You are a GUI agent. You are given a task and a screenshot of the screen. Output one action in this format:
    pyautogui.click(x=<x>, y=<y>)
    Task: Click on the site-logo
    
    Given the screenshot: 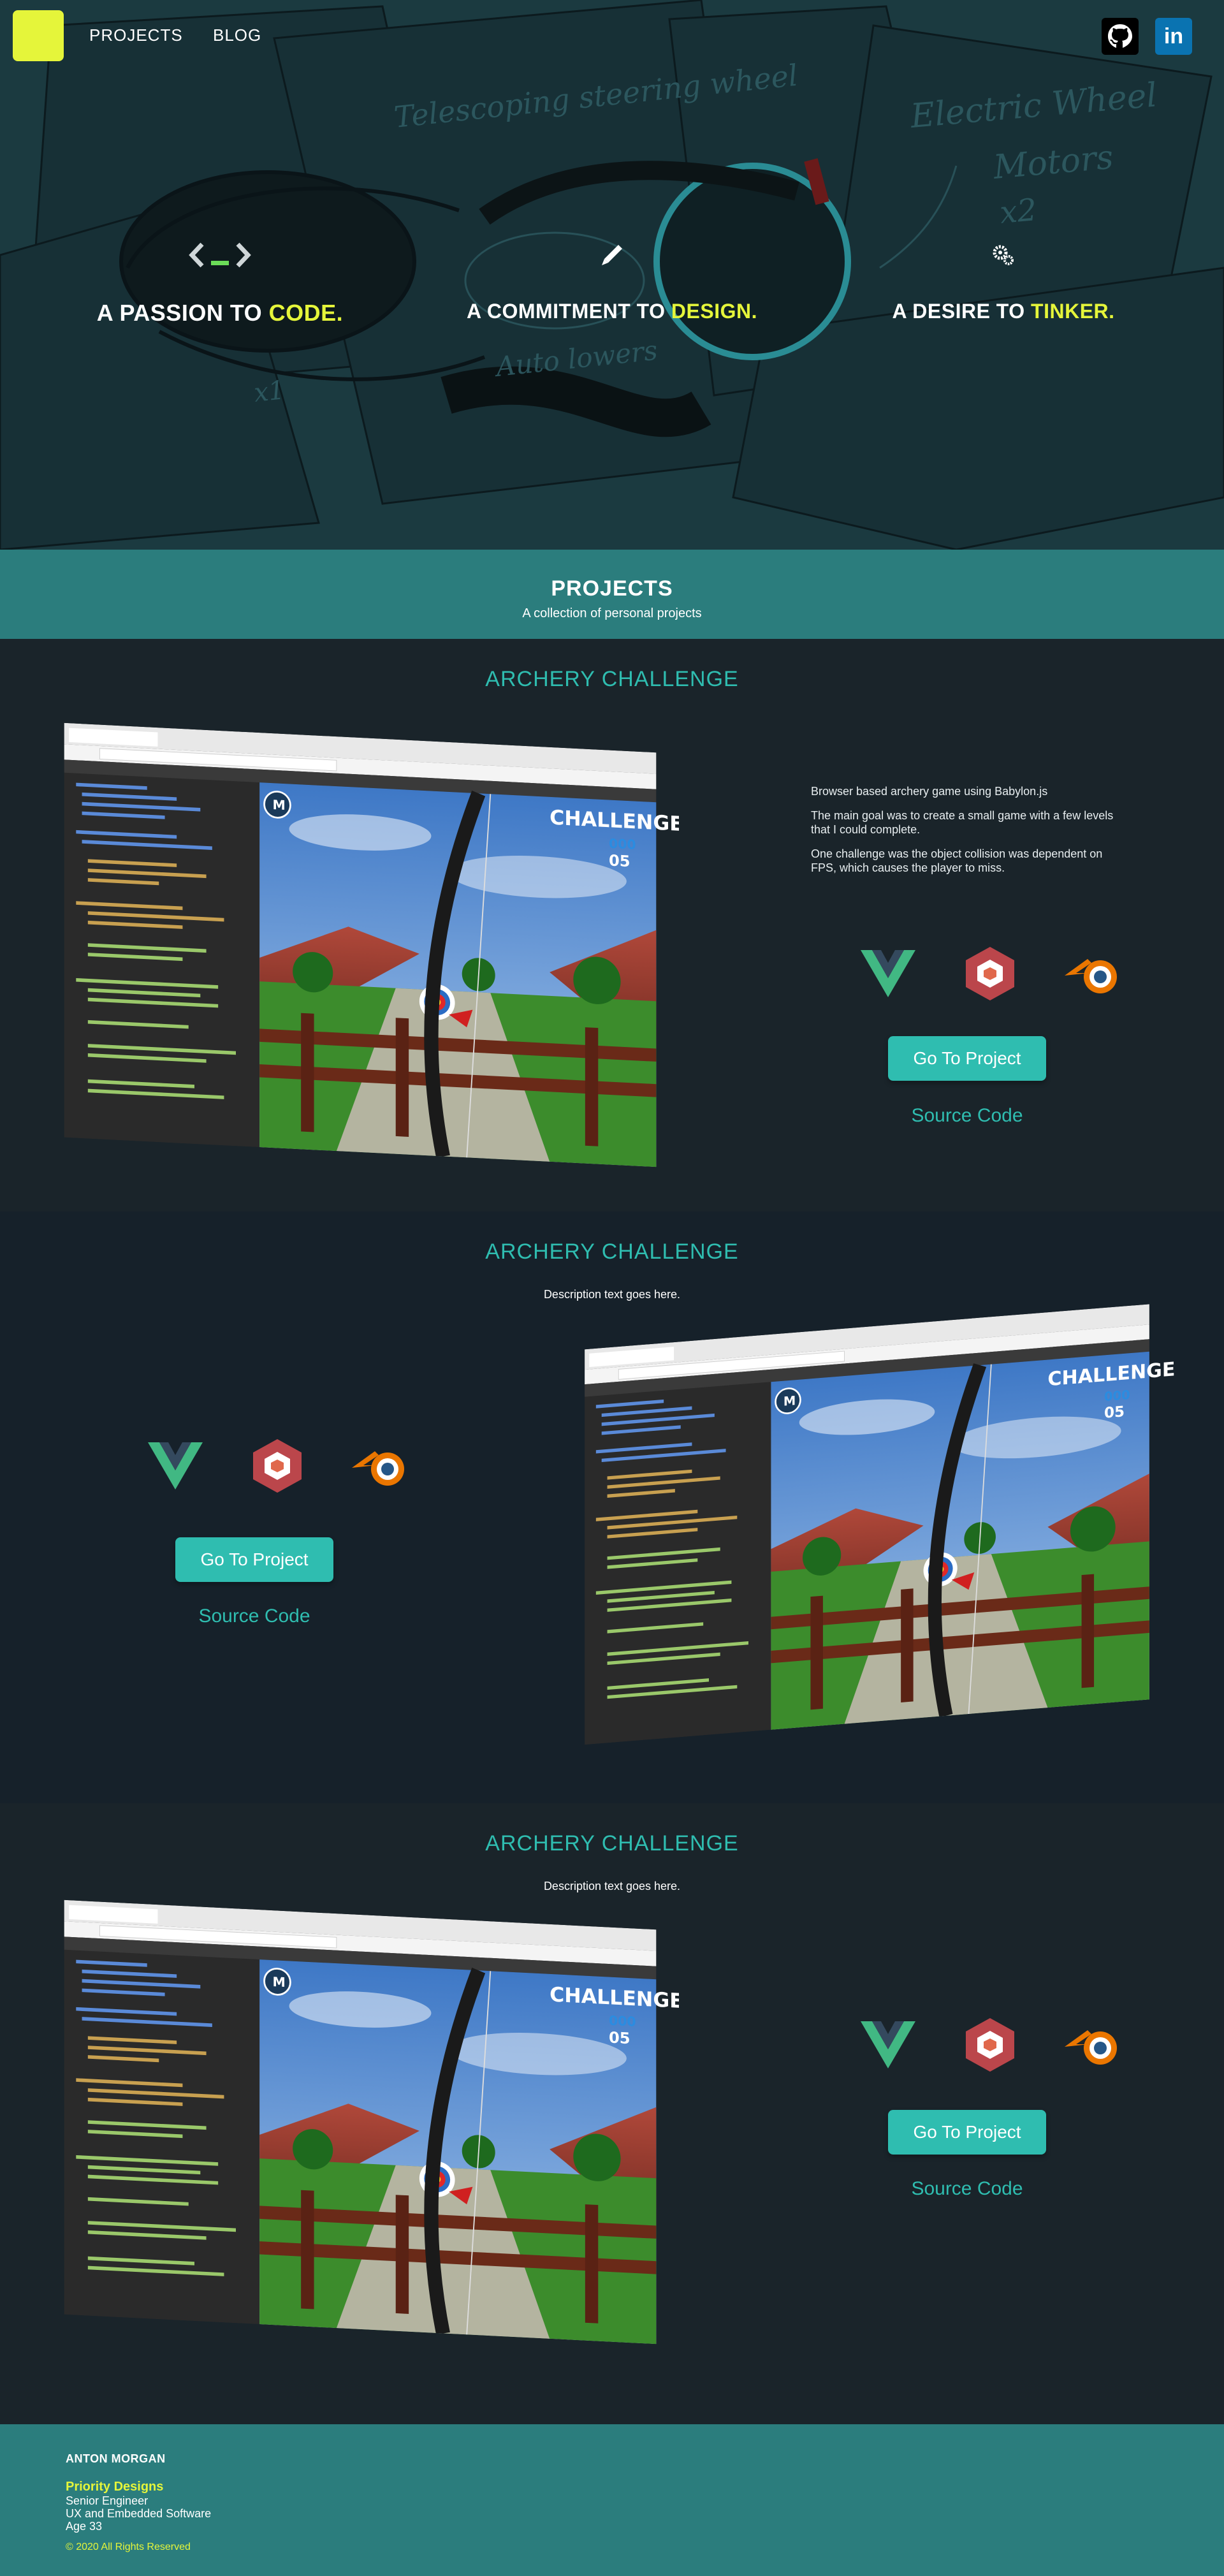 What is the action you would take?
    pyautogui.click(x=38, y=35)
    